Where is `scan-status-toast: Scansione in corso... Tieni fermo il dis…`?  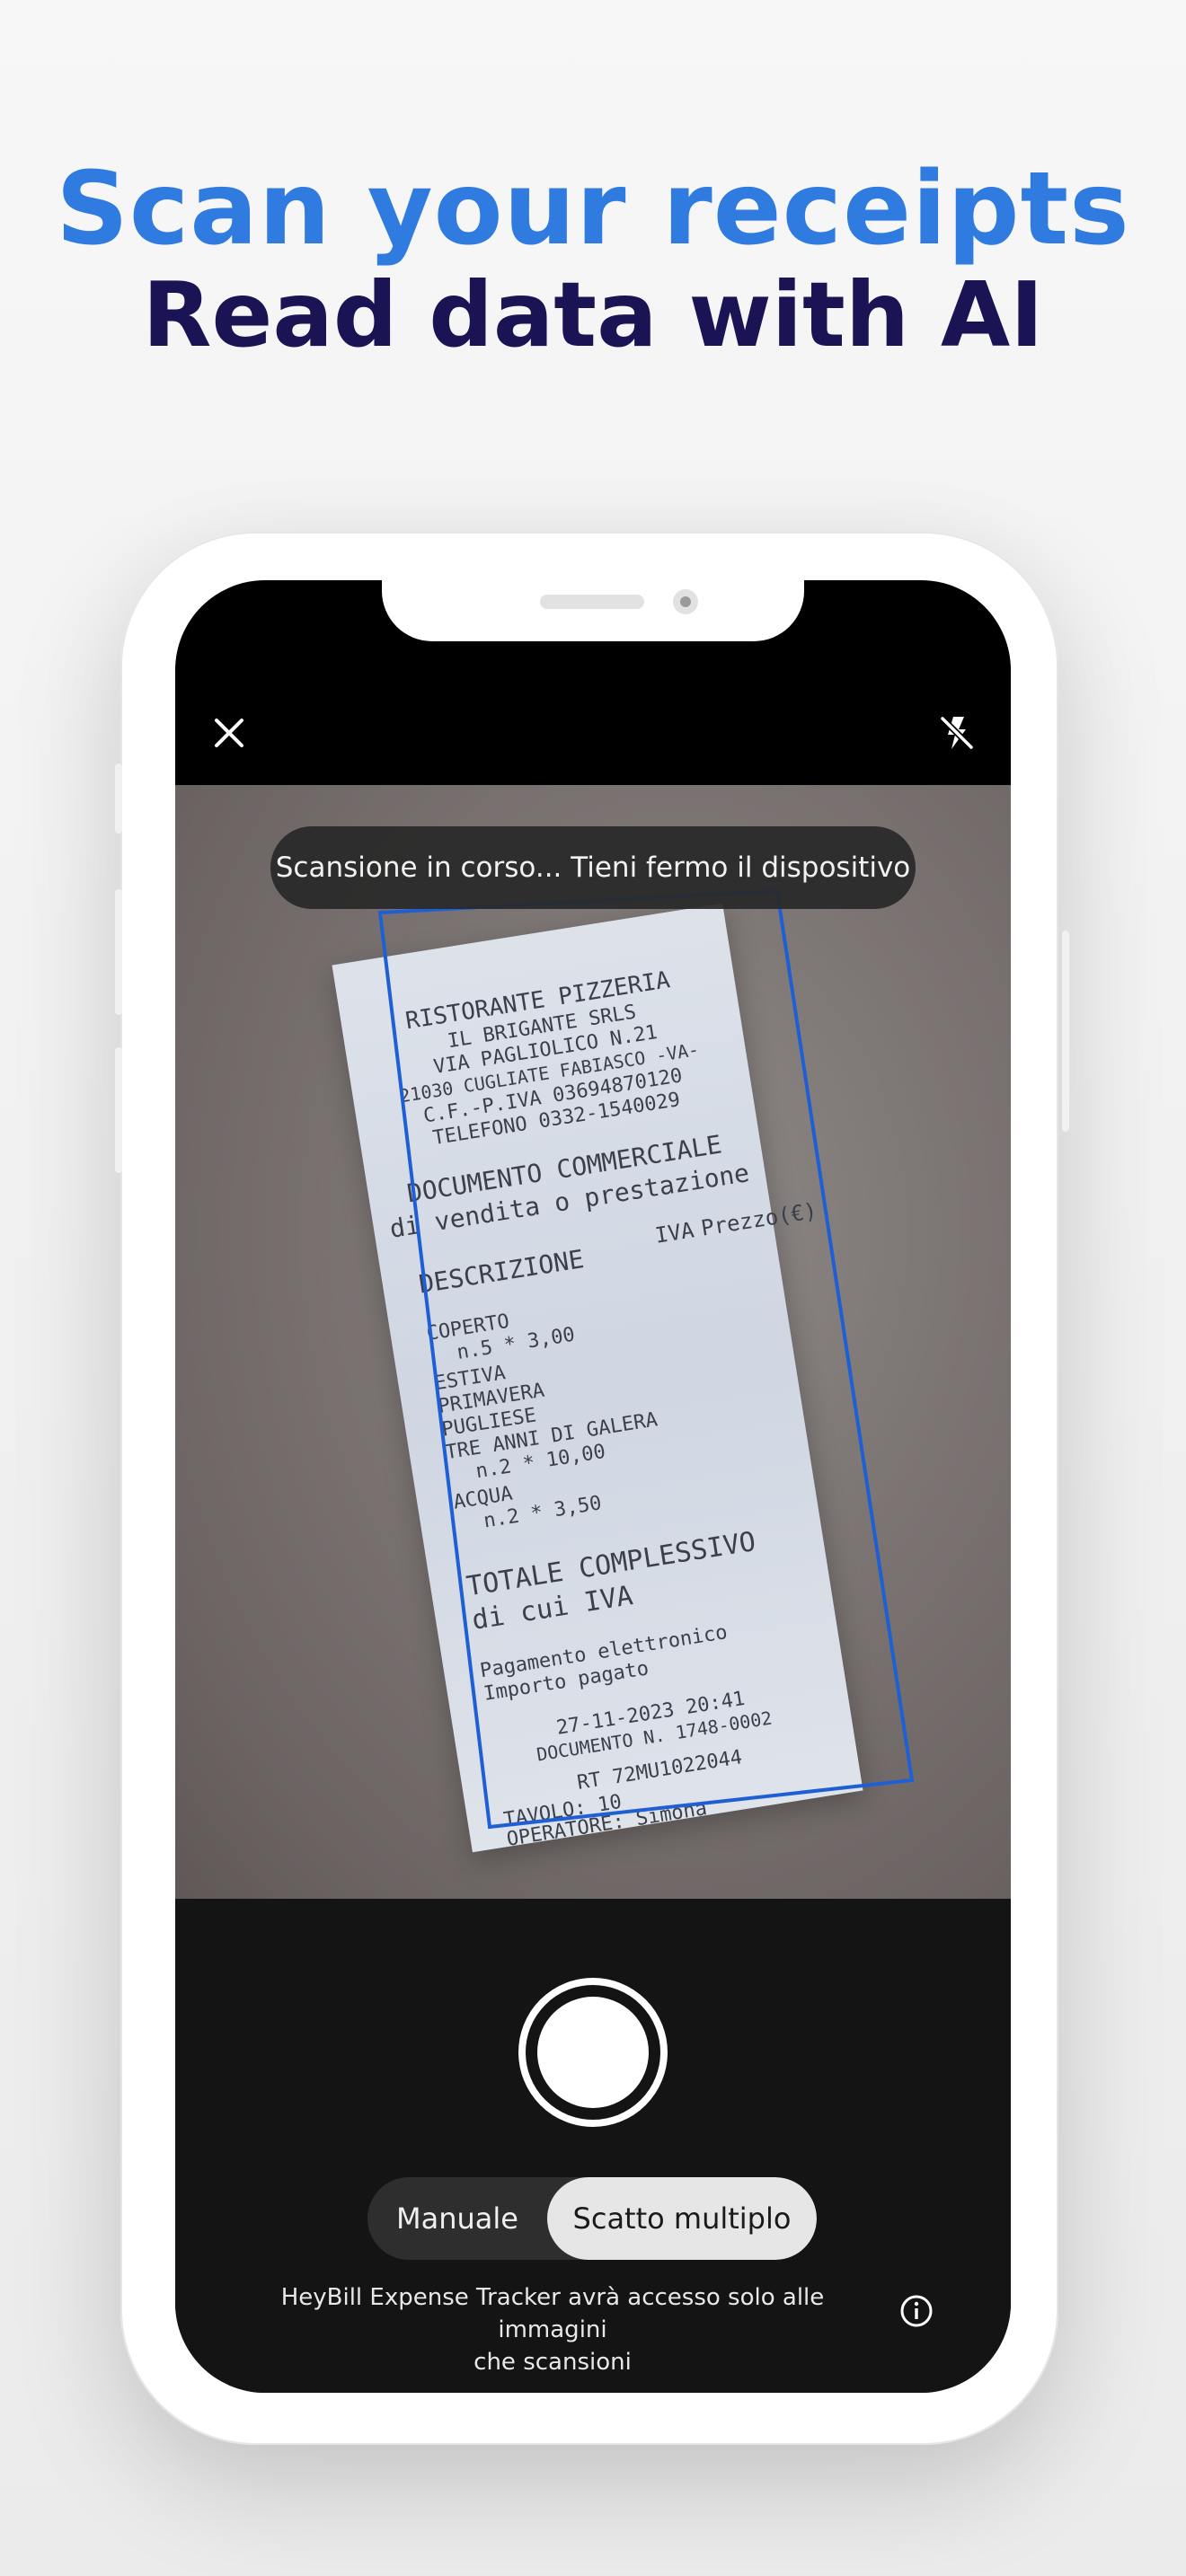 scan-status-toast: Scansione in corso... Tieni fermo il dis… is located at coordinates (593, 867).